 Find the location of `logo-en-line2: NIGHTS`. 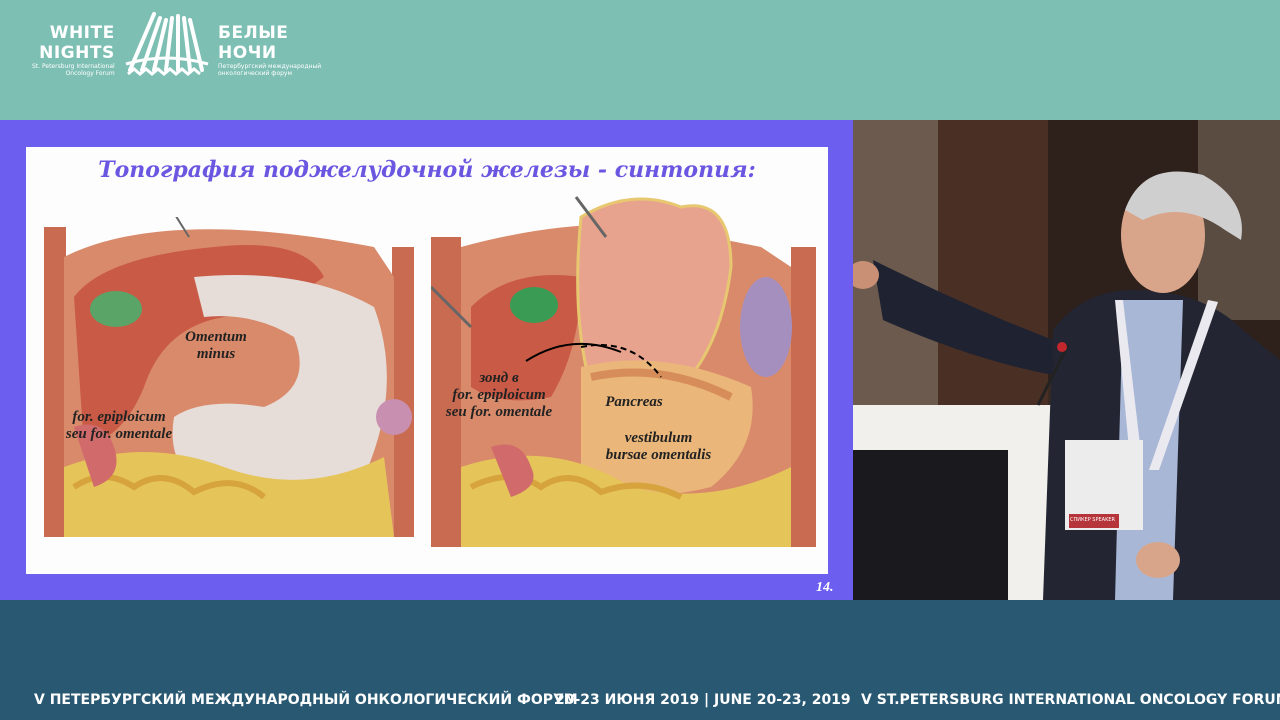

logo-en-line2: NIGHTS is located at coordinates (77, 53).